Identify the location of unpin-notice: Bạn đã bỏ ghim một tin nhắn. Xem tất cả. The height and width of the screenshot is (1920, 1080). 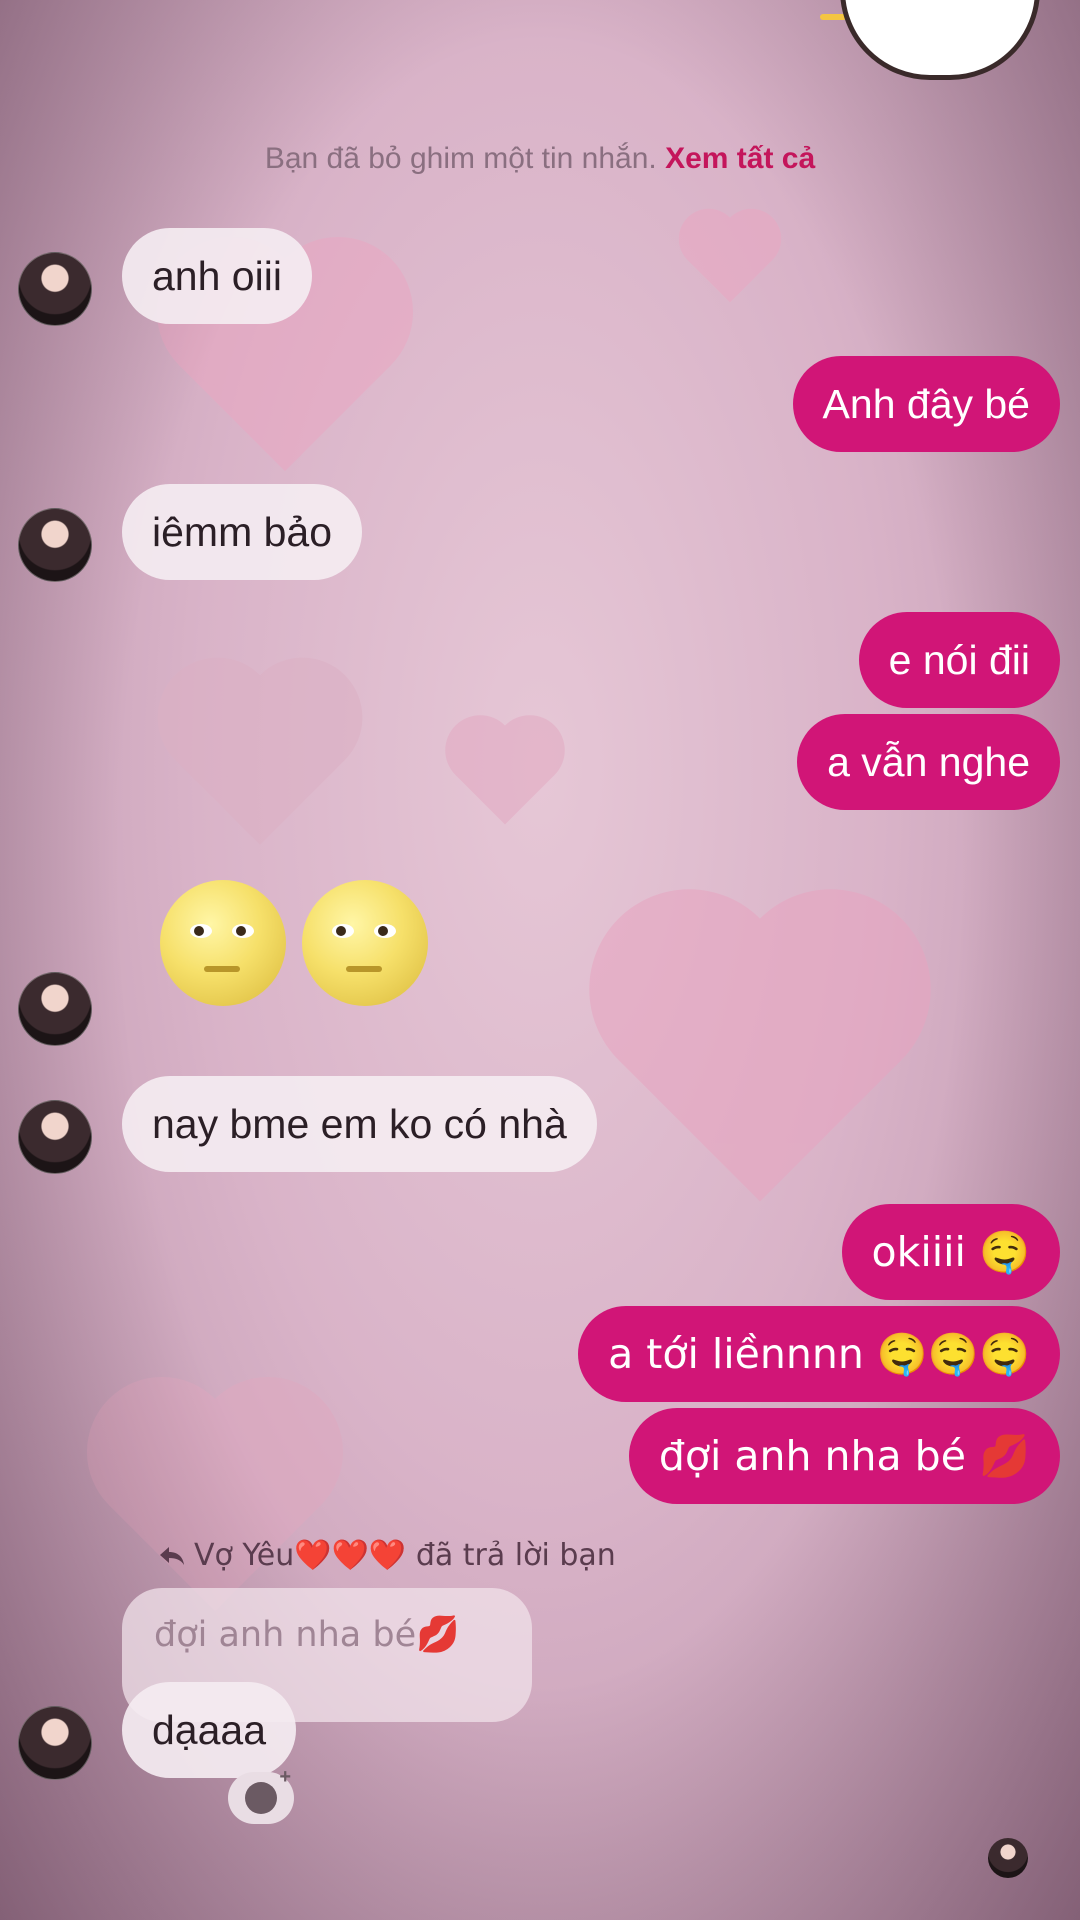
(540, 159).